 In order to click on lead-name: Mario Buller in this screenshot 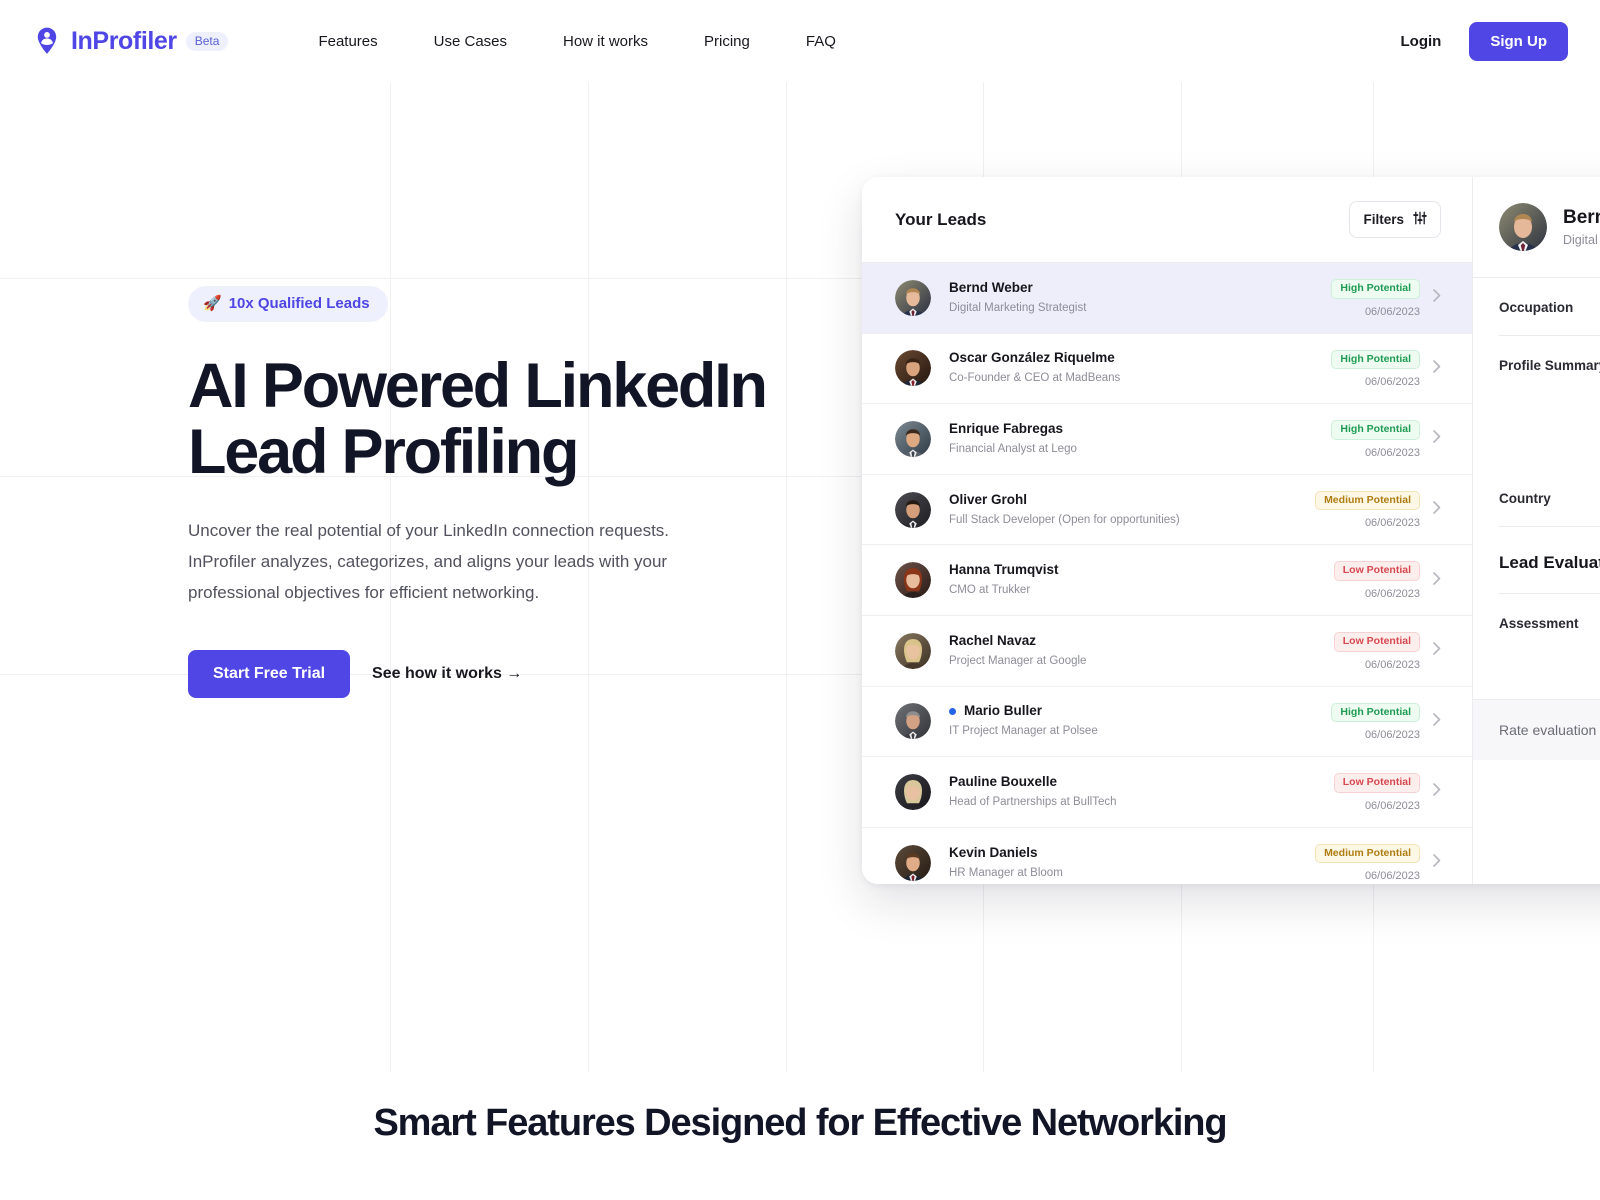, I will do `click(1140, 711)`.